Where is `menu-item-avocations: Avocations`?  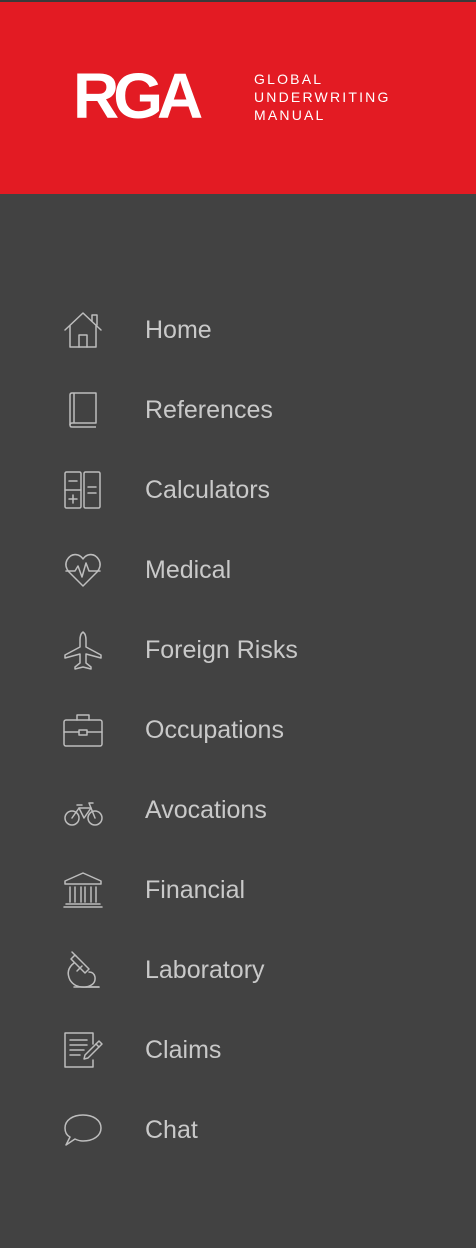
menu-item-avocations: Avocations is located at coordinates (238, 810).